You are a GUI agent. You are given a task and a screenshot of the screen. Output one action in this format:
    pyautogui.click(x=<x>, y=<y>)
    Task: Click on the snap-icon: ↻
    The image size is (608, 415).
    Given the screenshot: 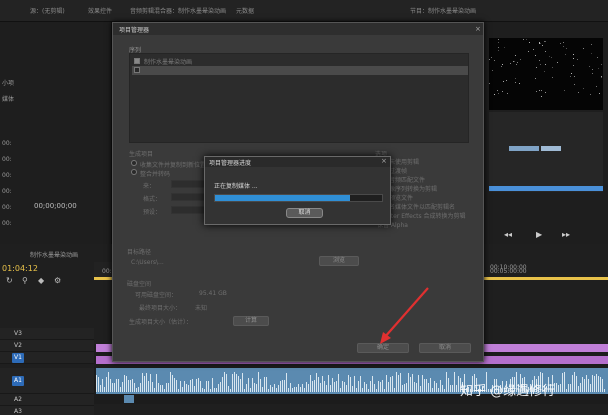 What is the action you would take?
    pyautogui.click(x=9, y=280)
    